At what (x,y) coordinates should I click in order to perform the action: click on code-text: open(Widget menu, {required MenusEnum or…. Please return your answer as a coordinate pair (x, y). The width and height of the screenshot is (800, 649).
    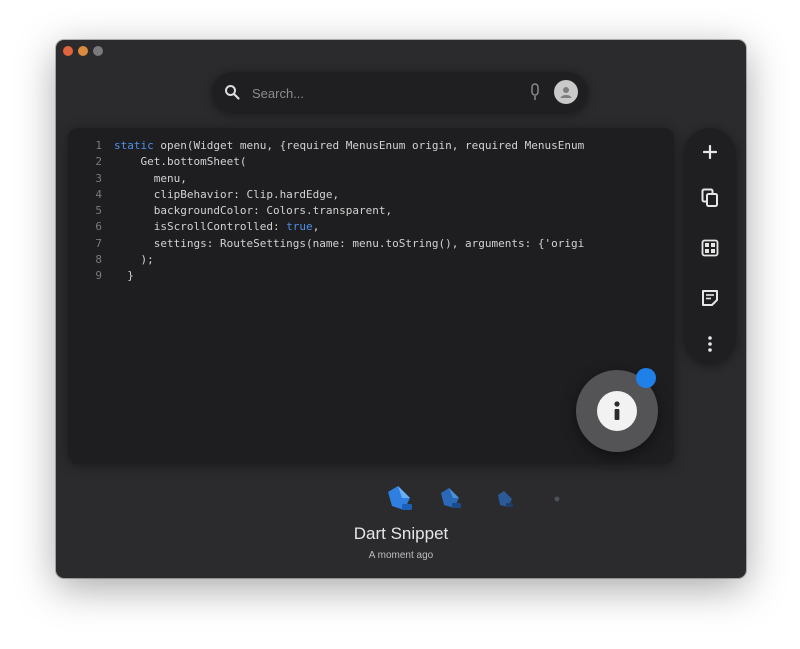
    Looking at the image, I should click on (369, 145).